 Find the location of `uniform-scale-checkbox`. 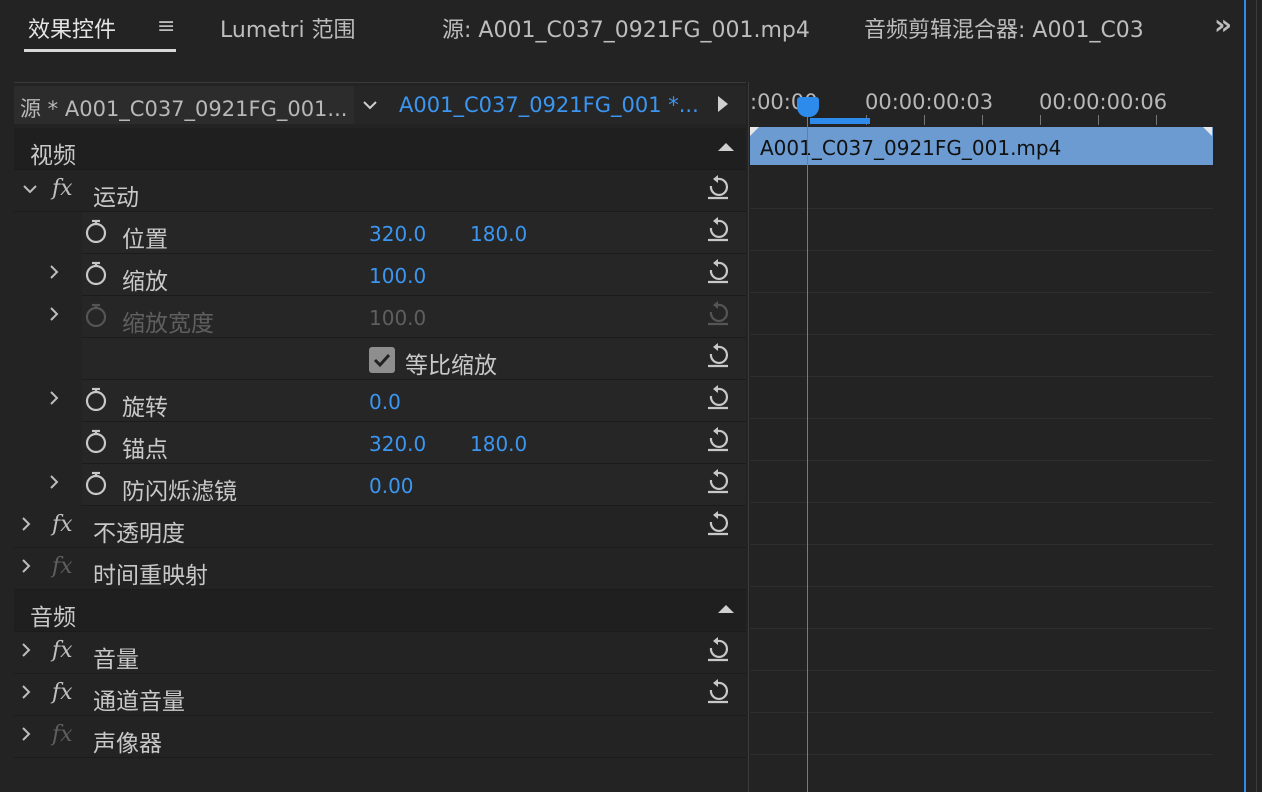

uniform-scale-checkbox is located at coordinates (382, 360).